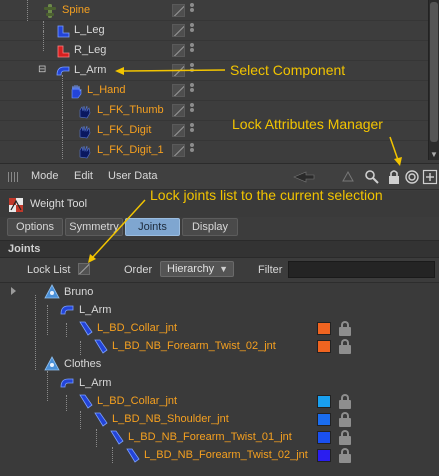  What do you see at coordinates (52, 364) in the screenshot?
I see `figure-icon` at bounding box center [52, 364].